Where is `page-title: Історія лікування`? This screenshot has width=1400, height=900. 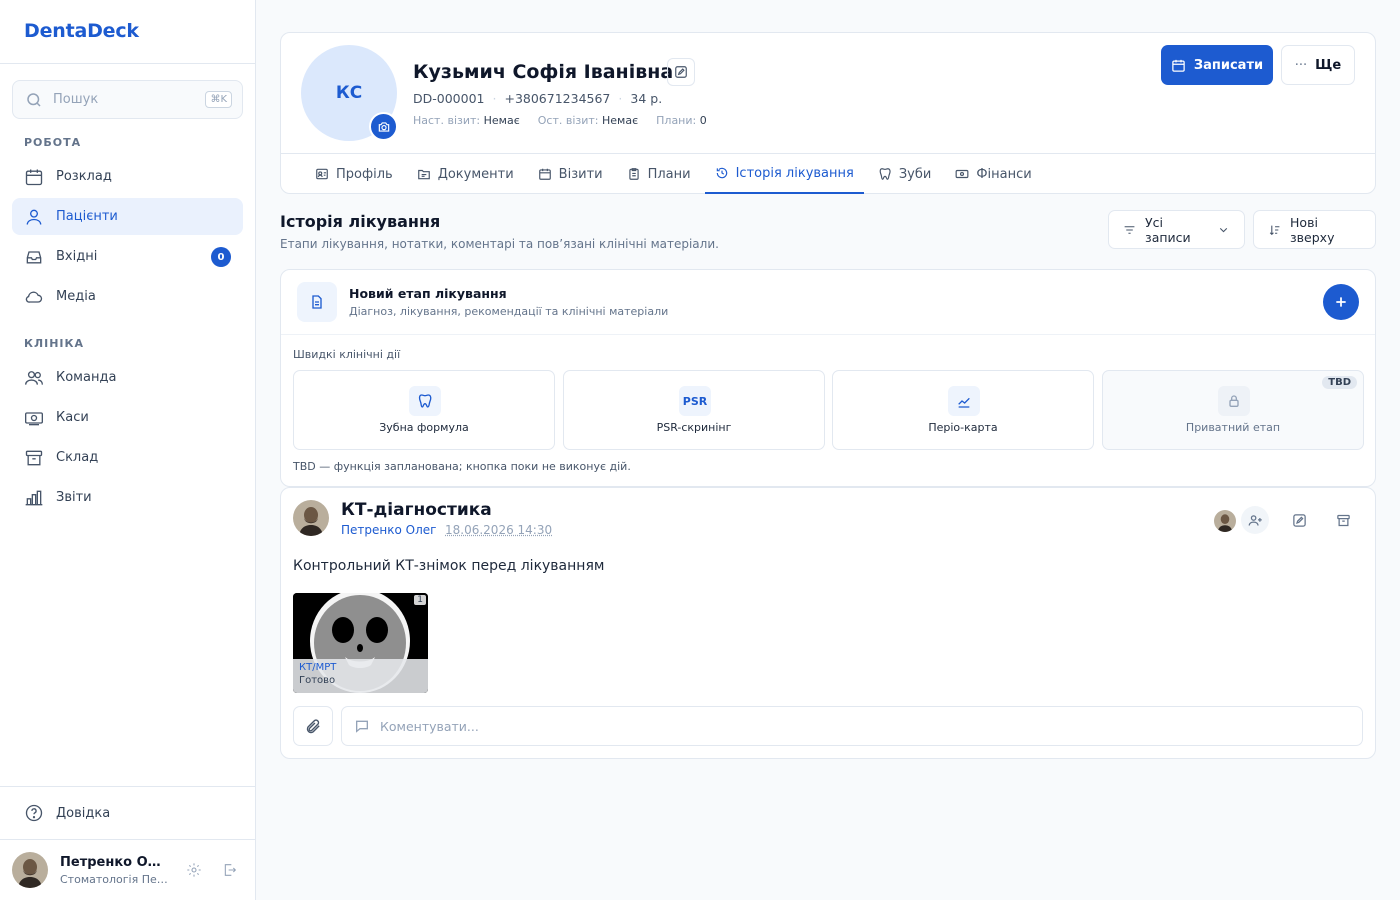 page-title: Історія лікування is located at coordinates (360, 221).